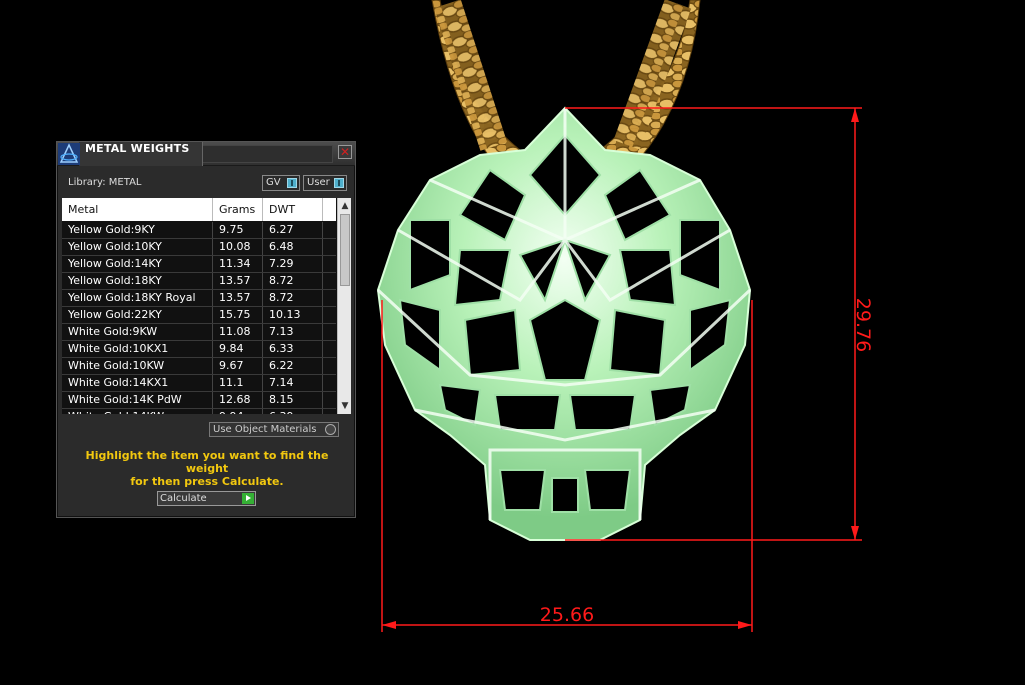 The height and width of the screenshot is (685, 1025). I want to click on column-header-grams: Grams, so click(238, 209).